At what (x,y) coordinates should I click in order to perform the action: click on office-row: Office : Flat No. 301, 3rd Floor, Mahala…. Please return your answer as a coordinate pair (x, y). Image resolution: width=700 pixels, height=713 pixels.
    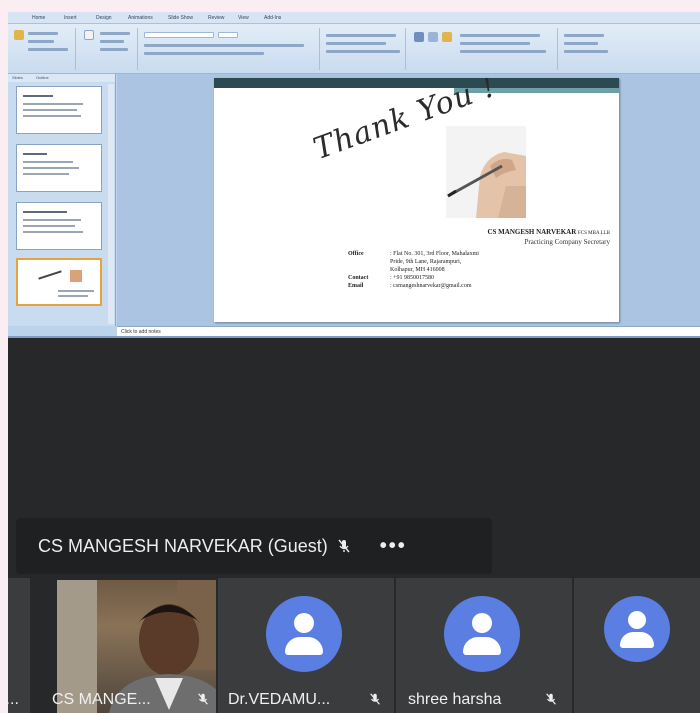
    Looking at the image, I should click on (413, 254).